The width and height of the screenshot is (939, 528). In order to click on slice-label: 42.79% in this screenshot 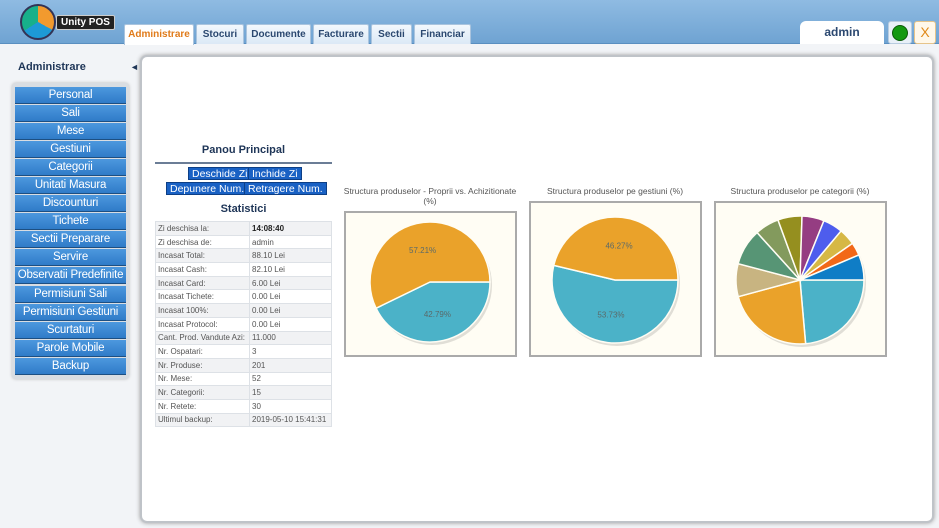, I will do `click(437, 314)`.